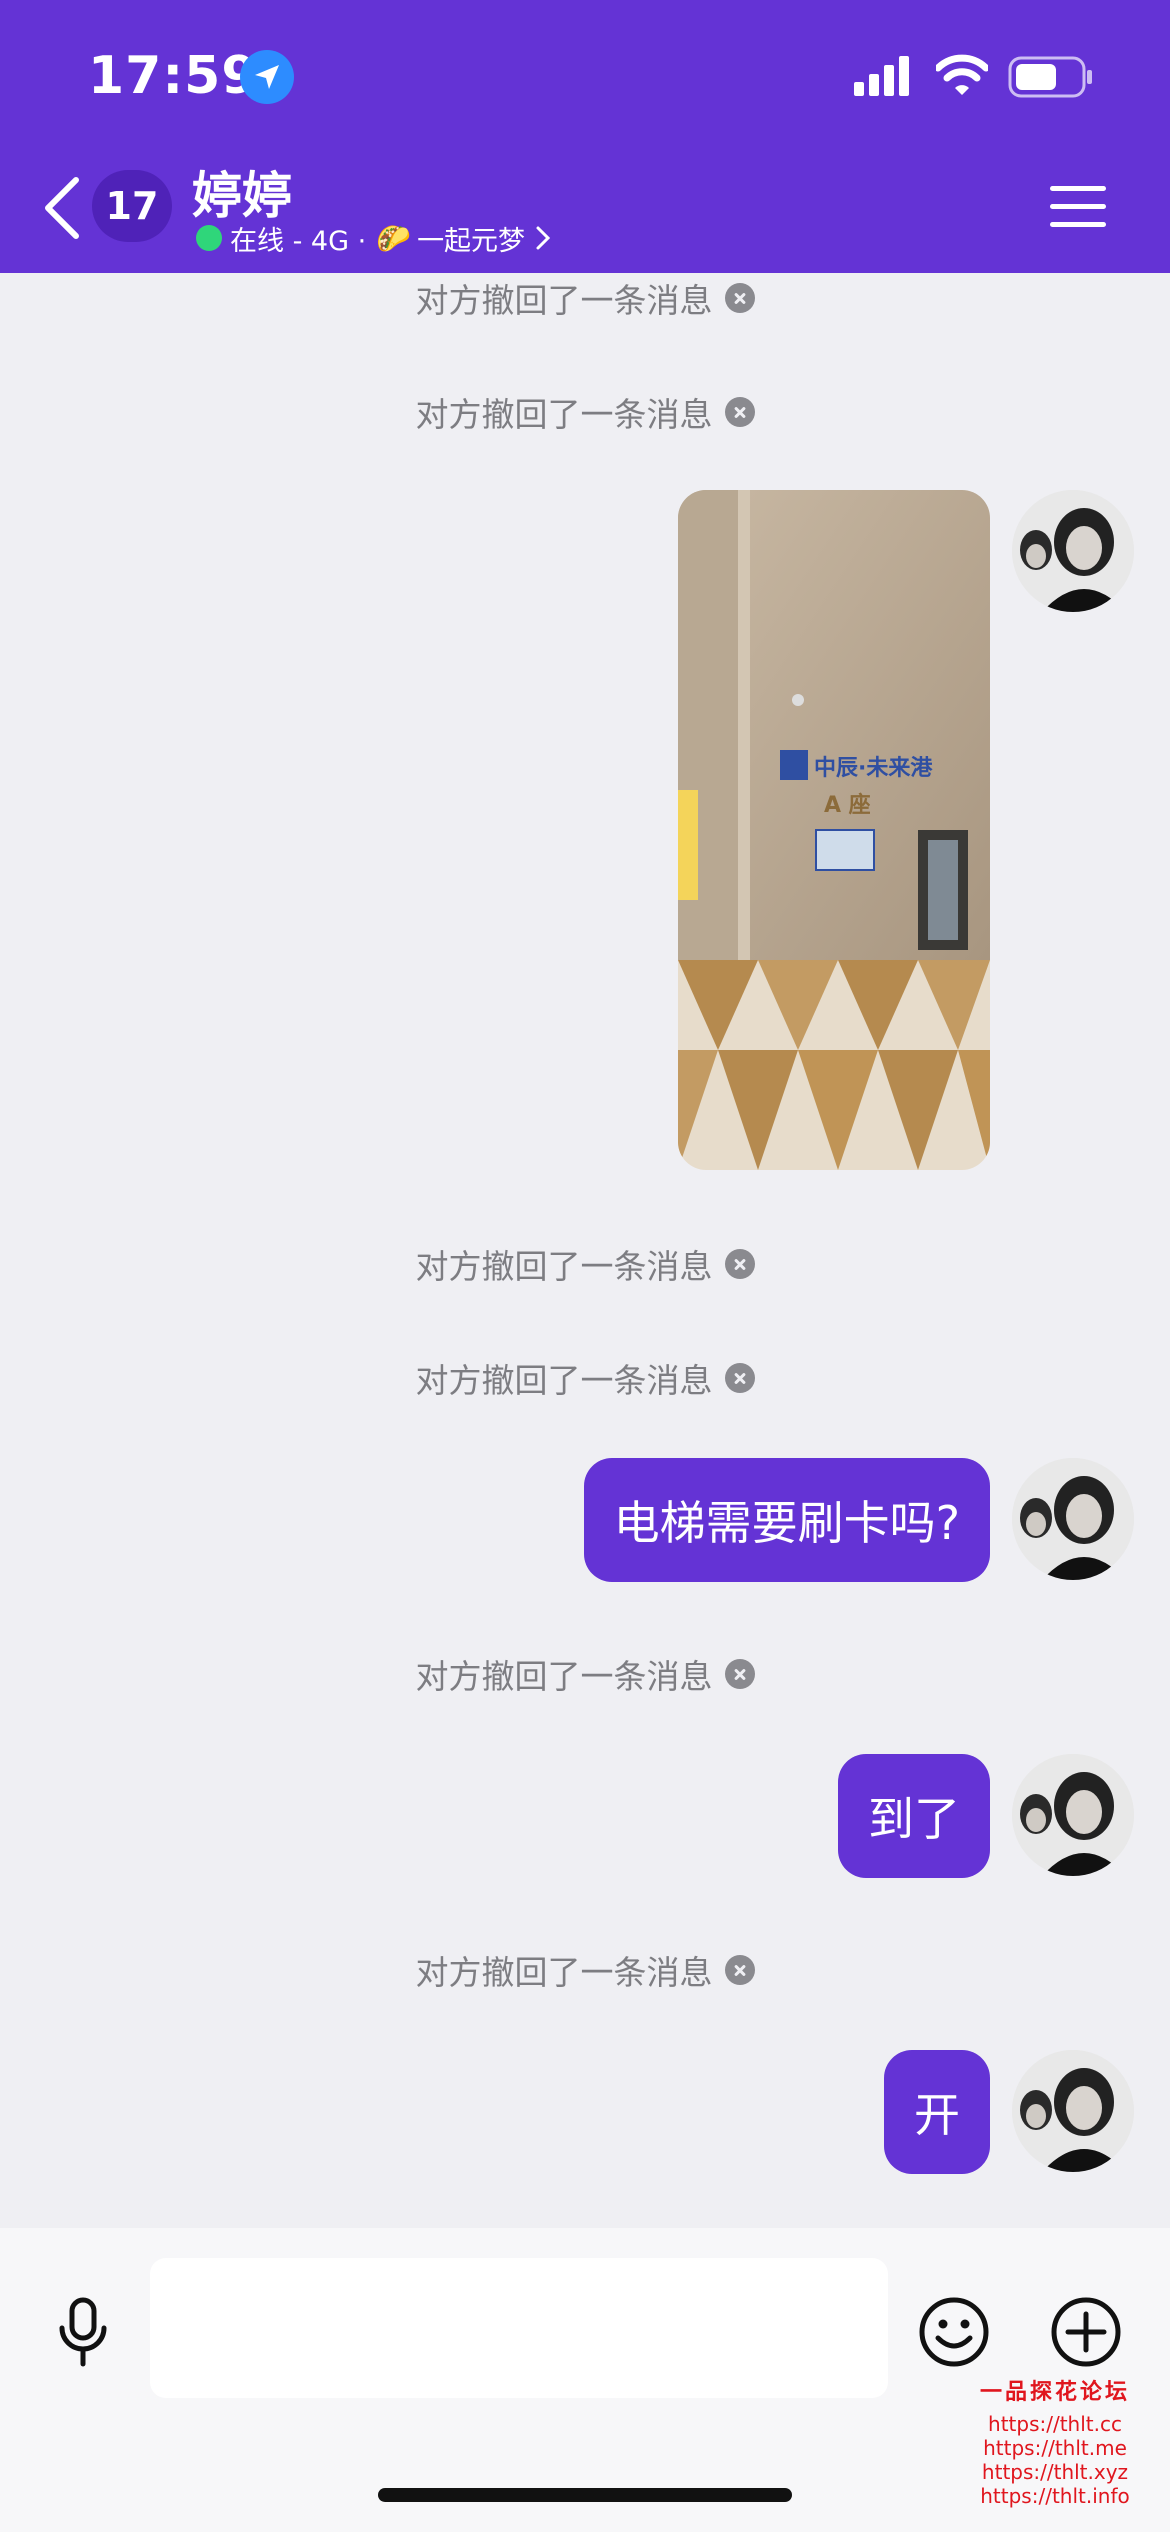 This screenshot has width=1170, height=2532. What do you see at coordinates (1086, 2332) in the screenshot?
I see `plus-circle-icon` at bounding box center [1086, 2332].